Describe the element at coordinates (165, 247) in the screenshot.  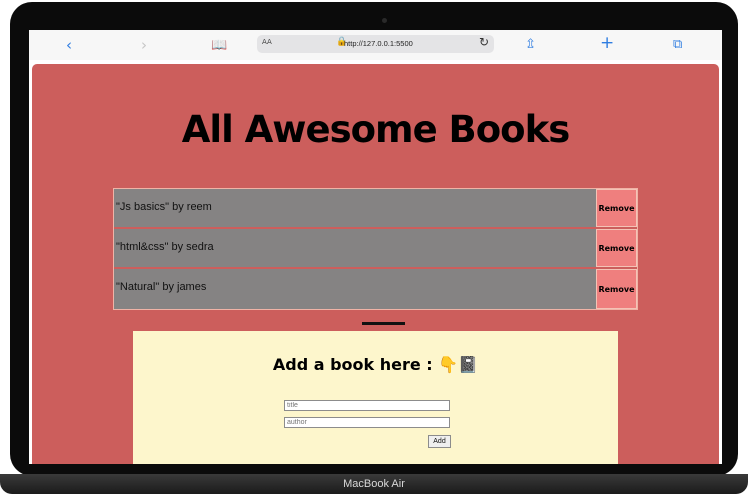
I see `book-text: "html&css" by sedra` at that location.